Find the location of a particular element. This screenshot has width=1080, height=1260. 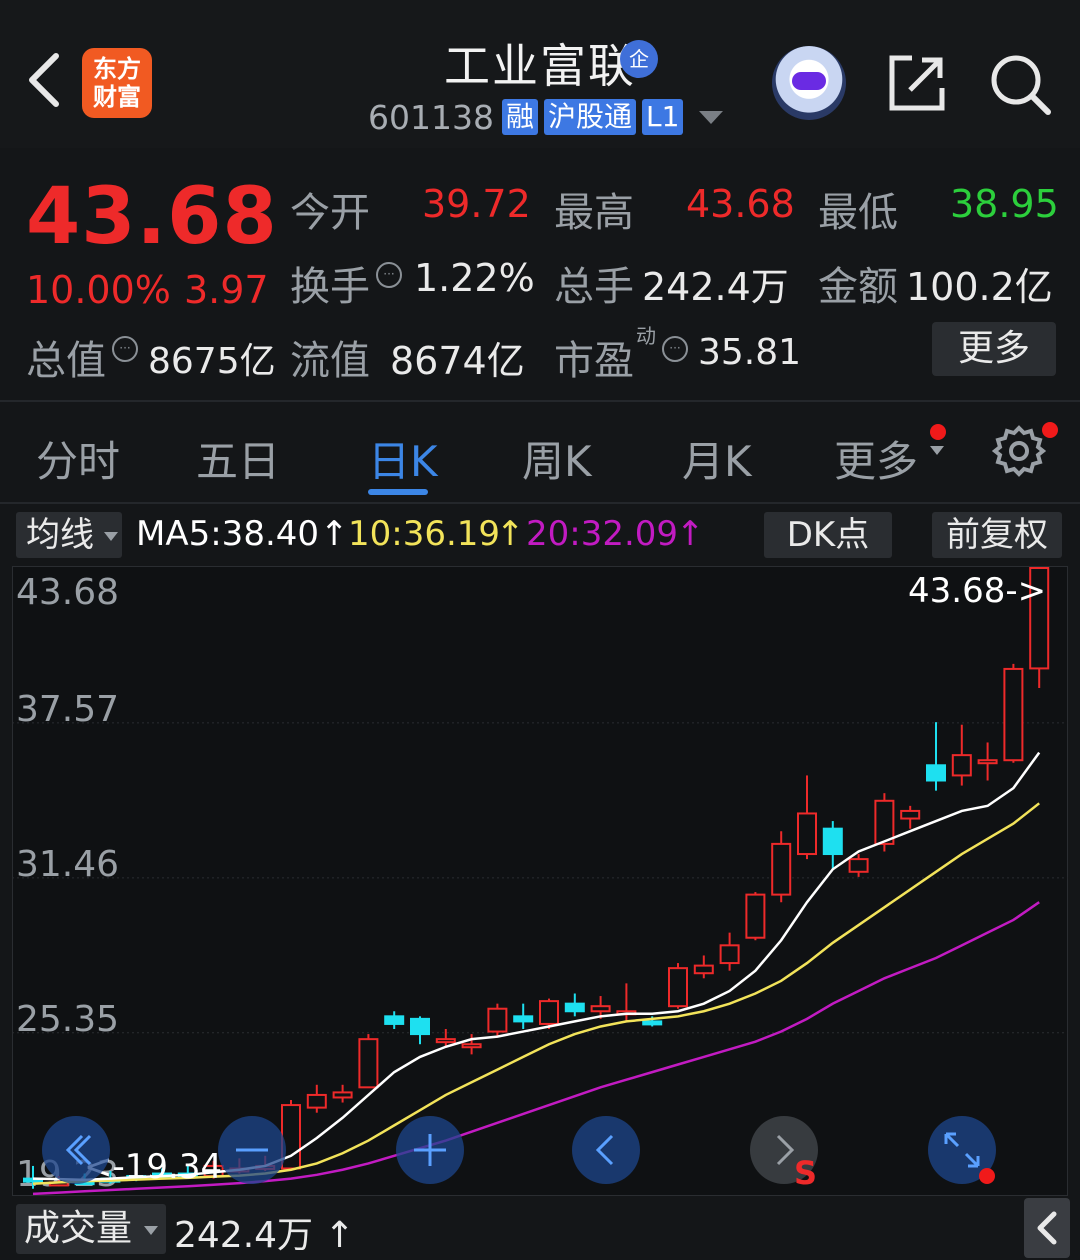

ma20-up-arrow-icon: ↑ is located at coordinates (690, 534).